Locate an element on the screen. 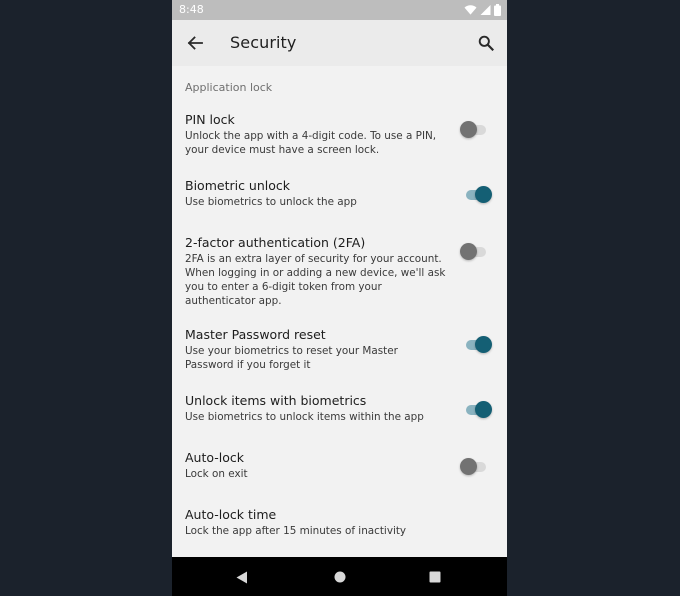 The height and width of the screenshot is (596, 680). page-title: Security is located at coordinates (263, 42).